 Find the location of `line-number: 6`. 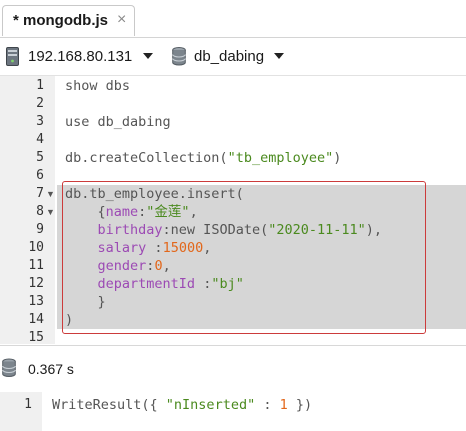

line-number: 6 is located at coordinates (40, 175).